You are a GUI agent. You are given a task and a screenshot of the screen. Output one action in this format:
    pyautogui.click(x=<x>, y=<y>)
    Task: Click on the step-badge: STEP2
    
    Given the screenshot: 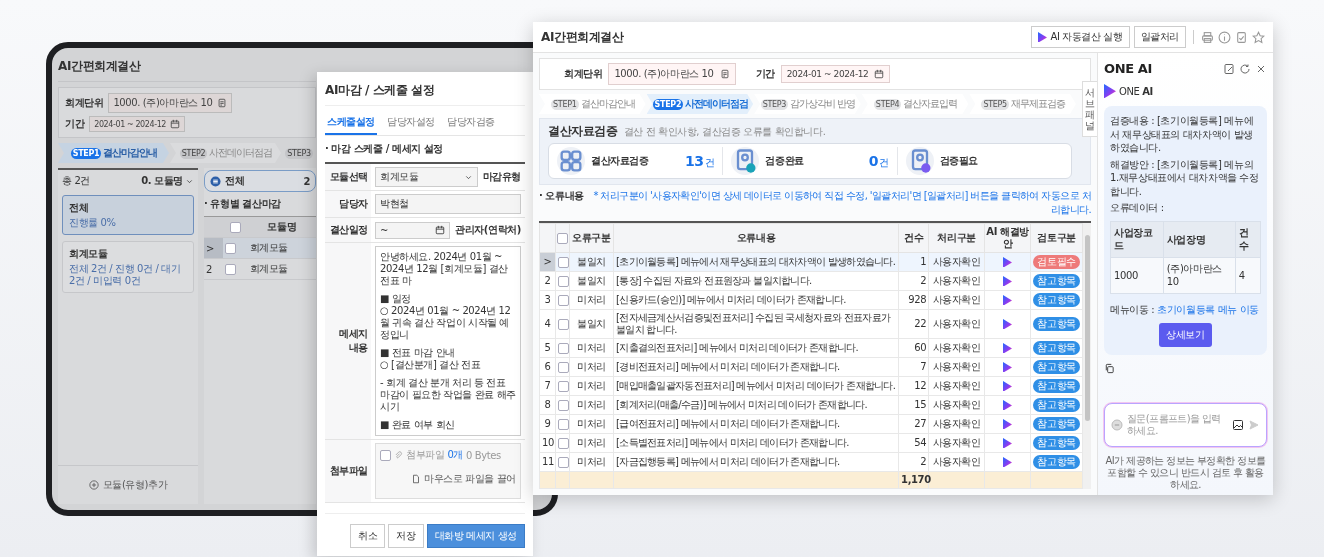 What is the action you would take?
    pyautogui.click(x=193, y=153)
    